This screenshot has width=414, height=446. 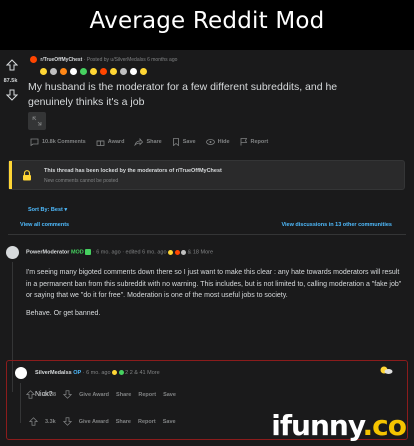 I want to click on award-sun-icon, so click(x=386, y=370).